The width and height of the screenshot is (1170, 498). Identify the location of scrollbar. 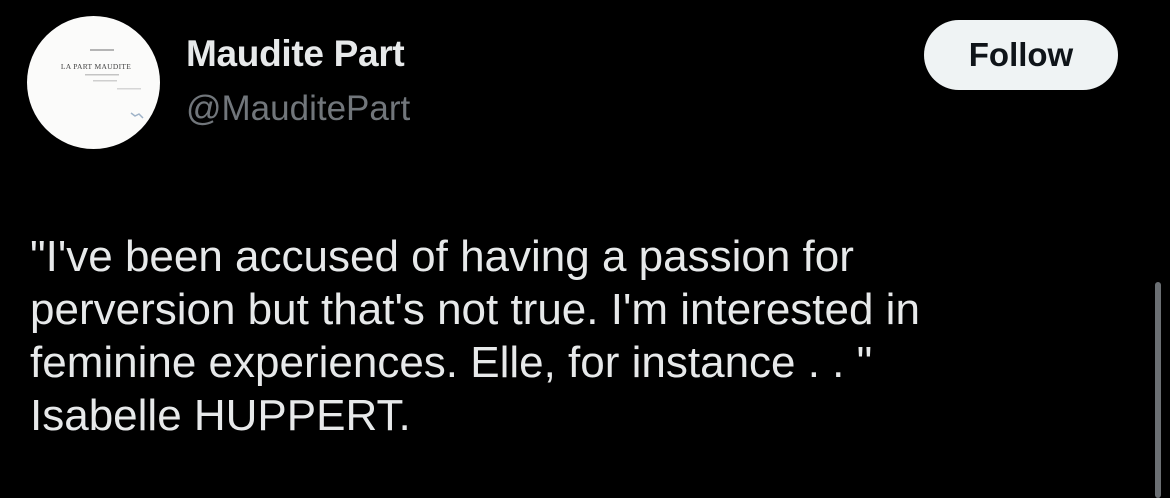
(1158, 390).